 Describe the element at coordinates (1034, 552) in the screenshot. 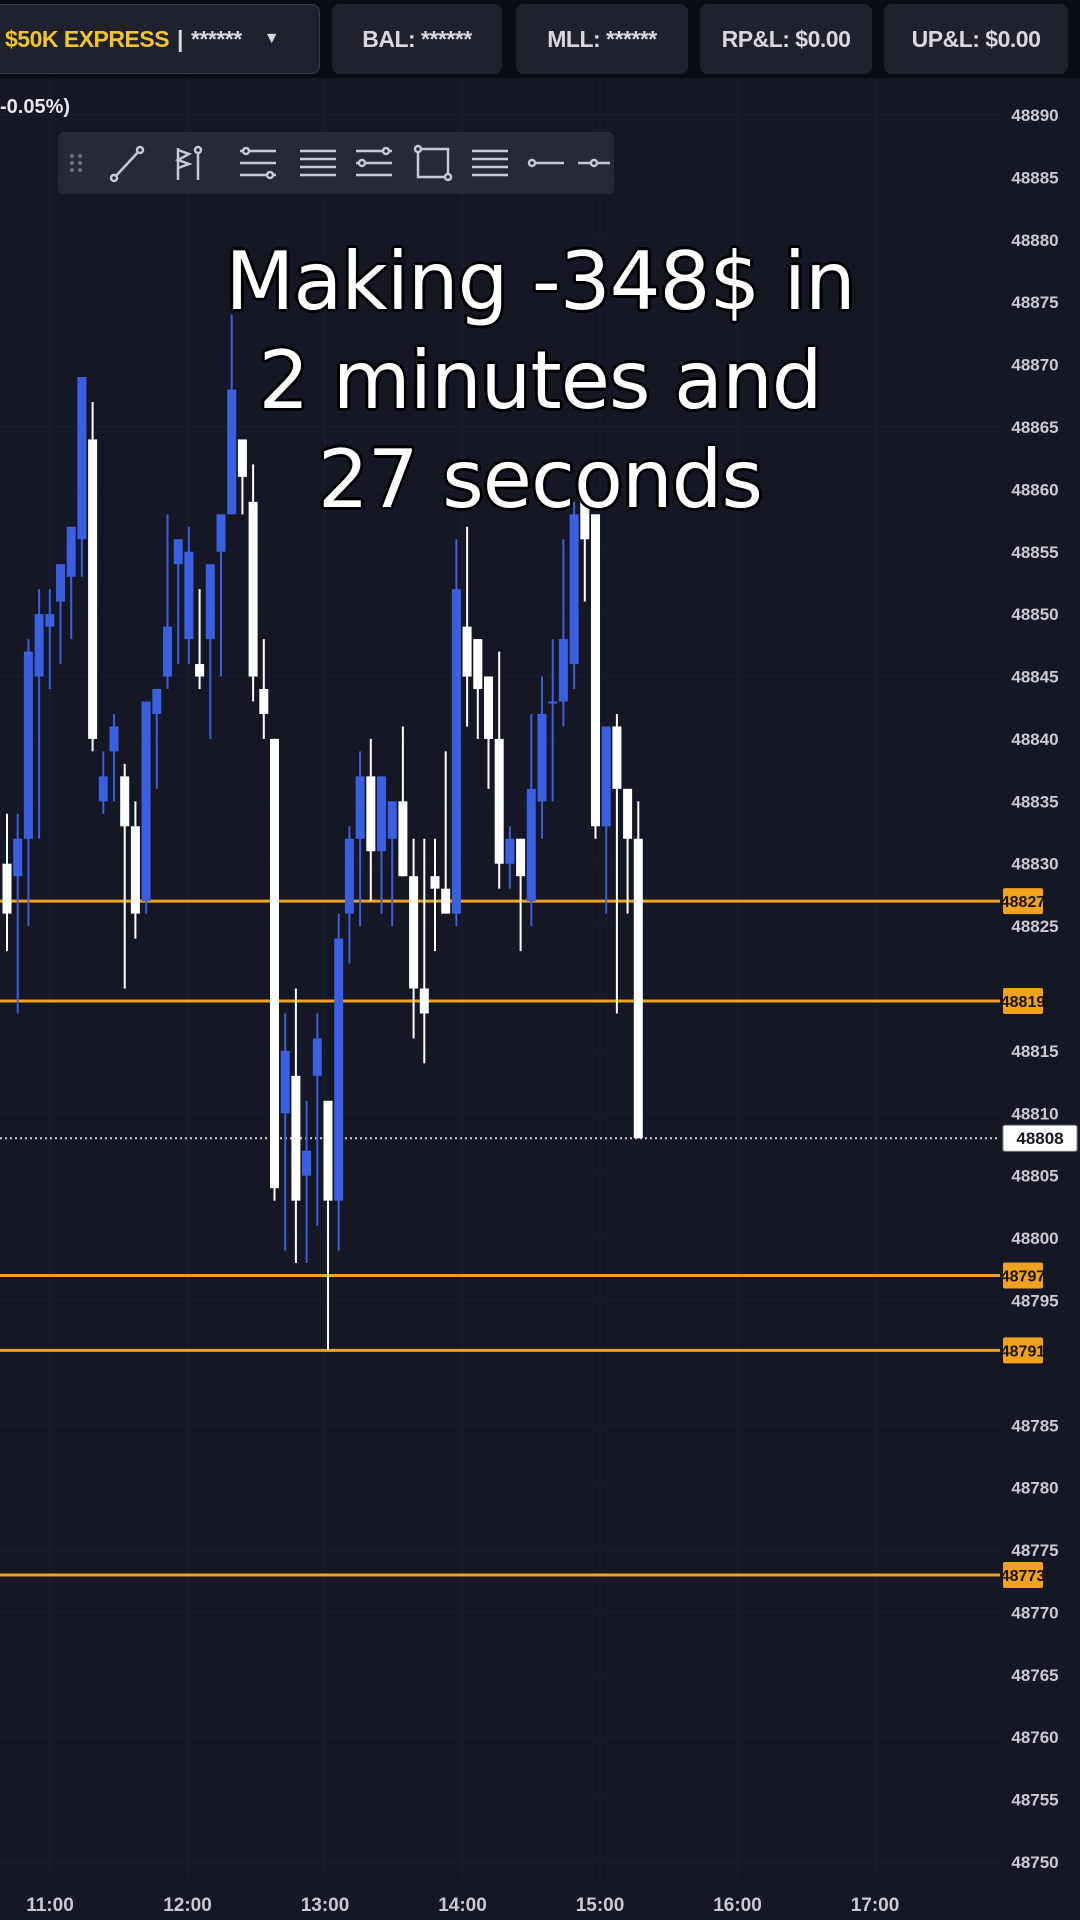

I see `price-tick-label: 48855` at that location.